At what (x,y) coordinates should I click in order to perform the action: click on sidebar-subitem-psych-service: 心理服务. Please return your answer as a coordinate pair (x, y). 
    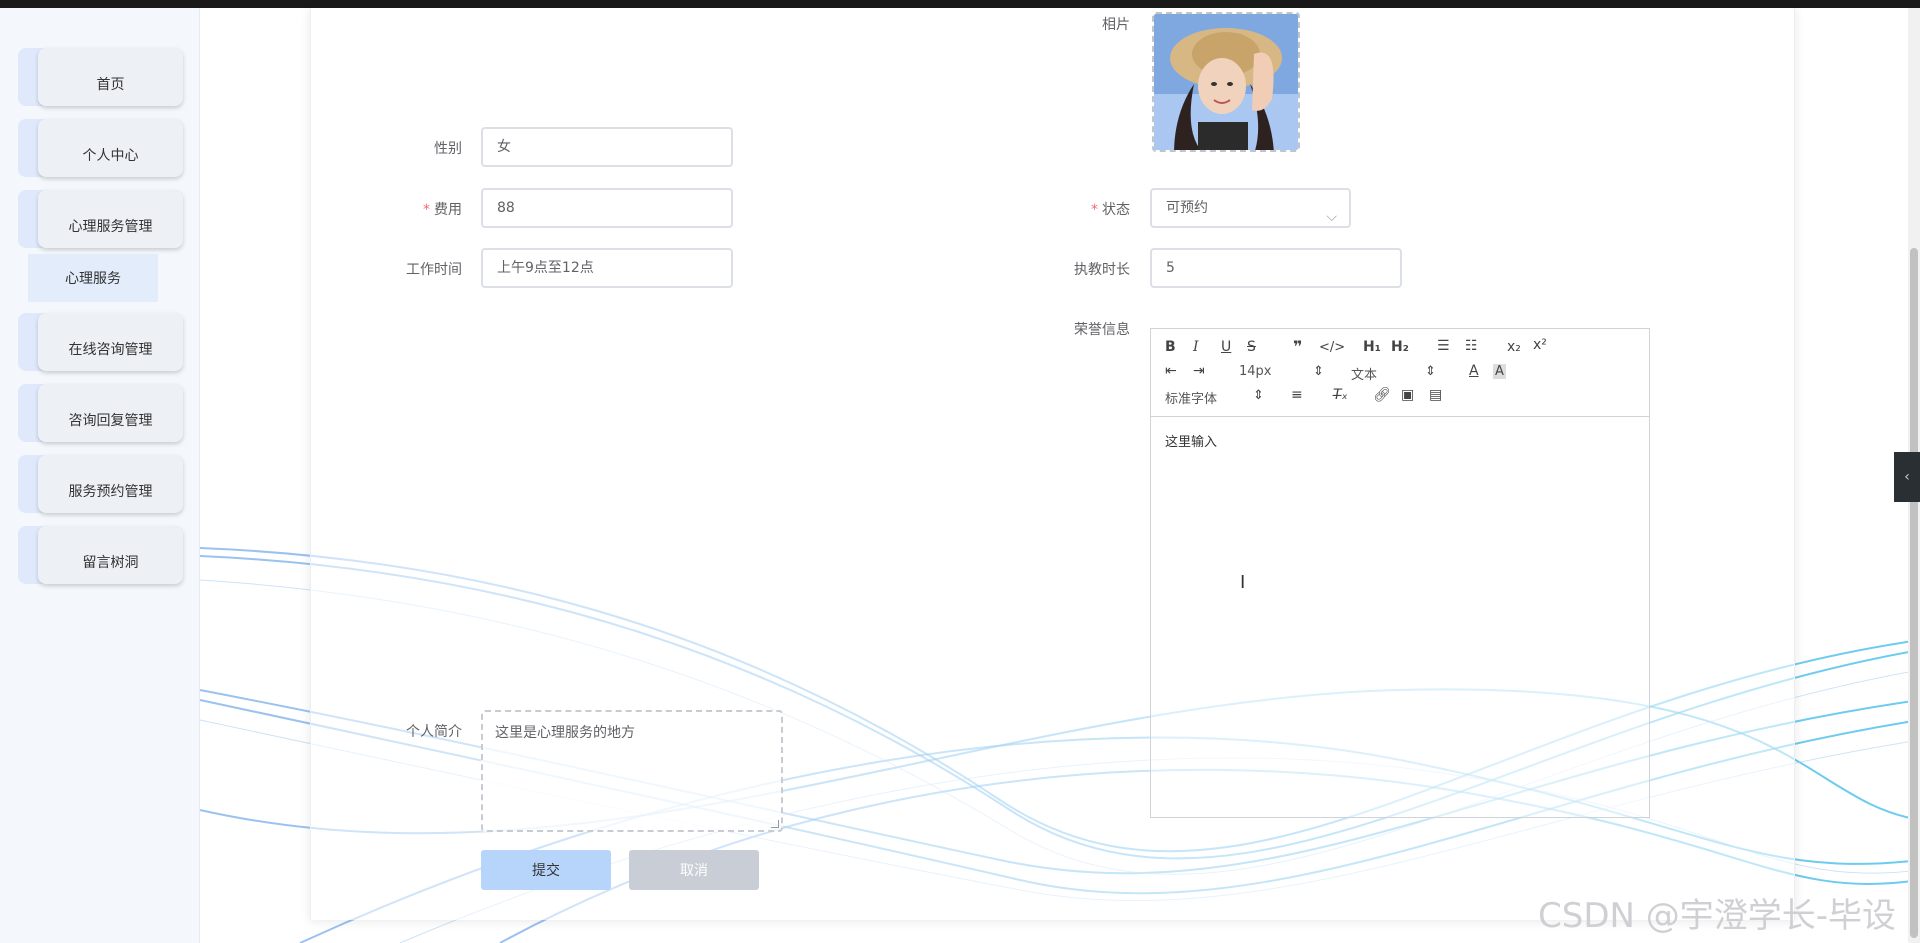
    Looking at the image, I should click on (93, 278).